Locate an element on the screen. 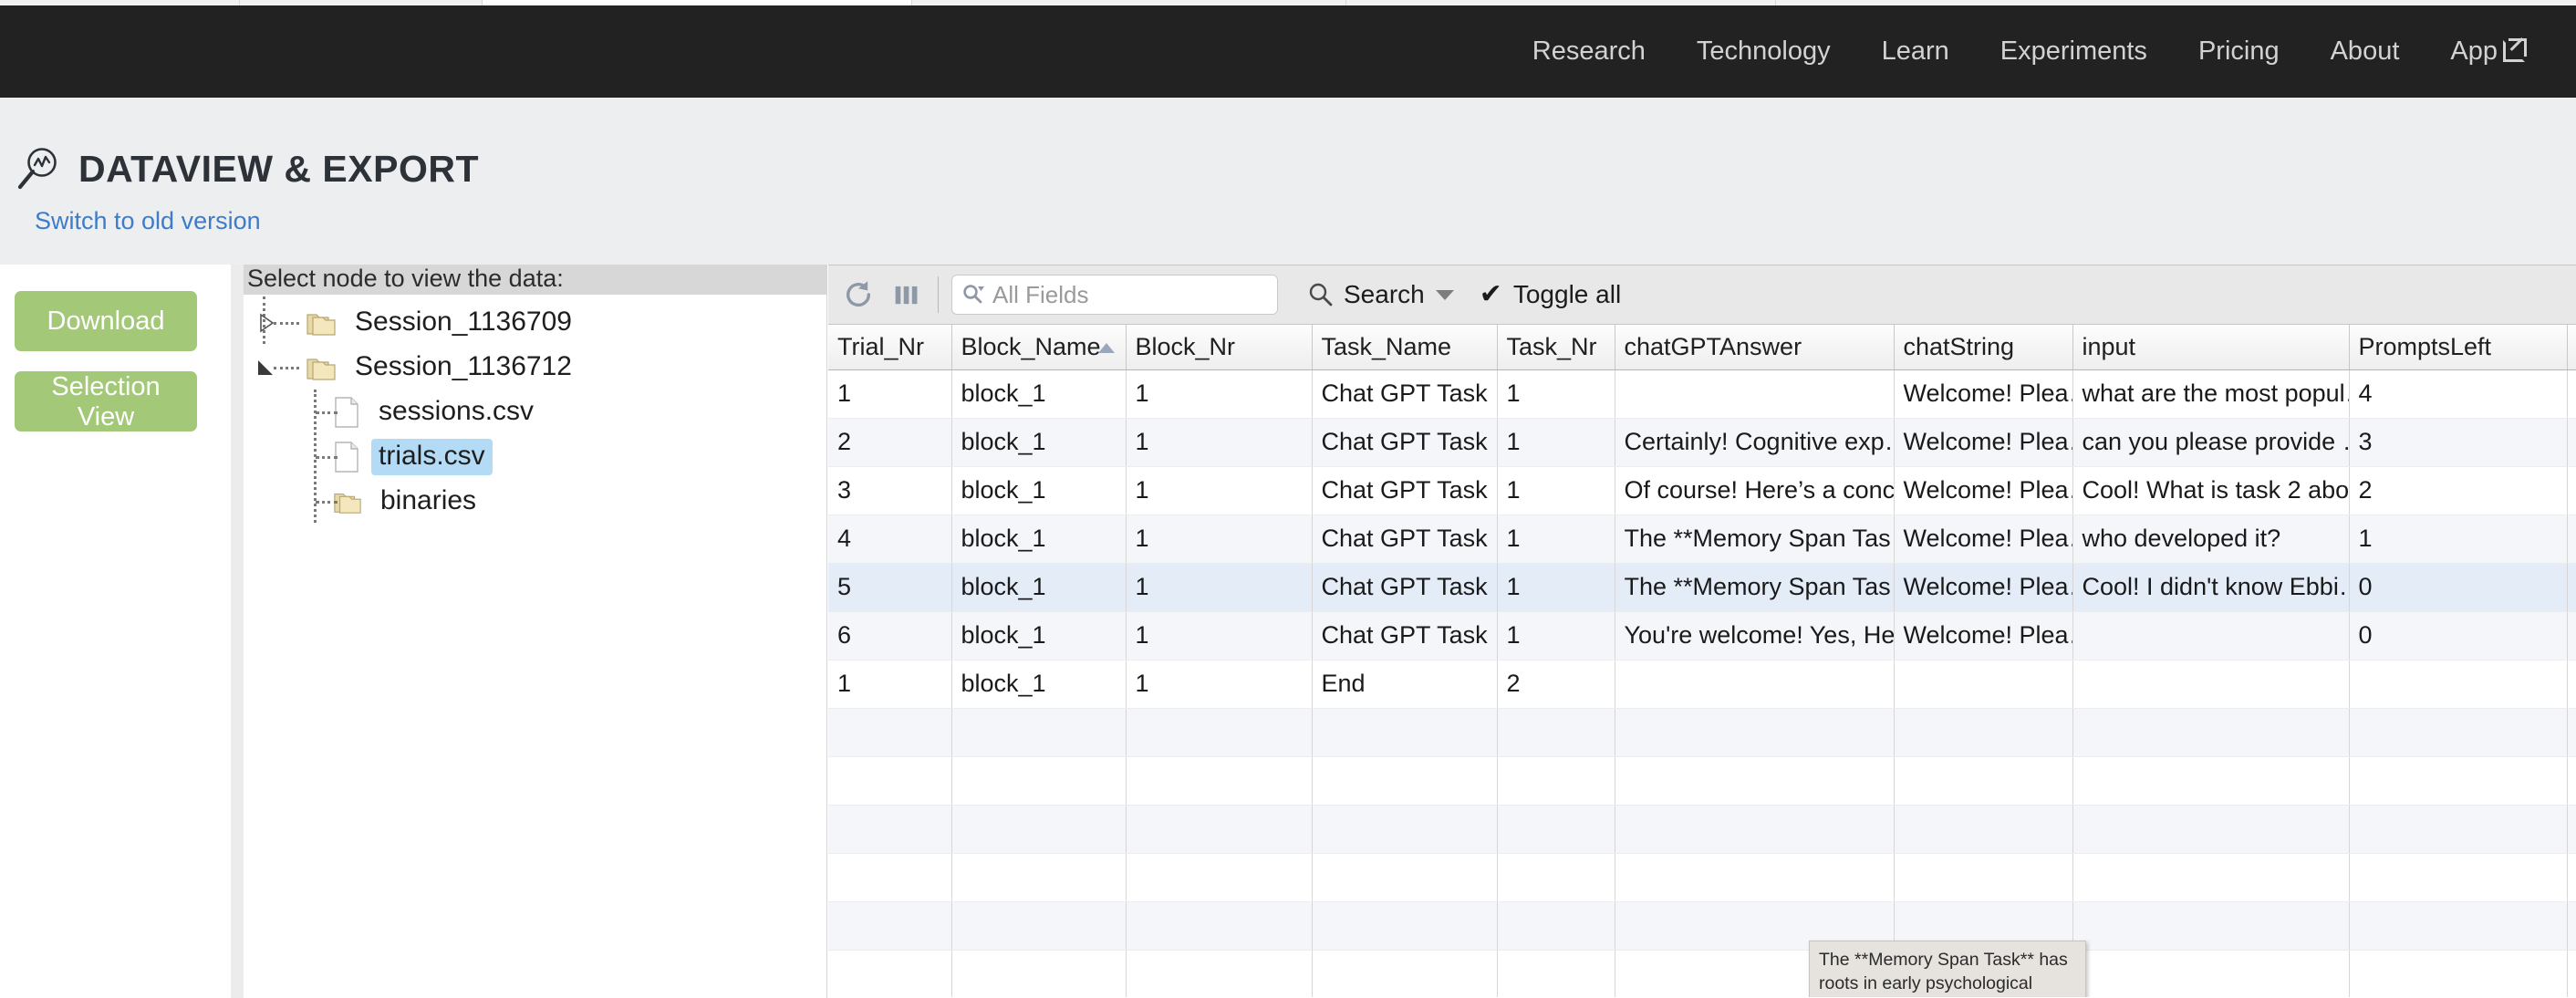 This screenshot has width=2576, height=998. table-header-trial_nr: Trial_Nr is located at coordinates (890, 347).